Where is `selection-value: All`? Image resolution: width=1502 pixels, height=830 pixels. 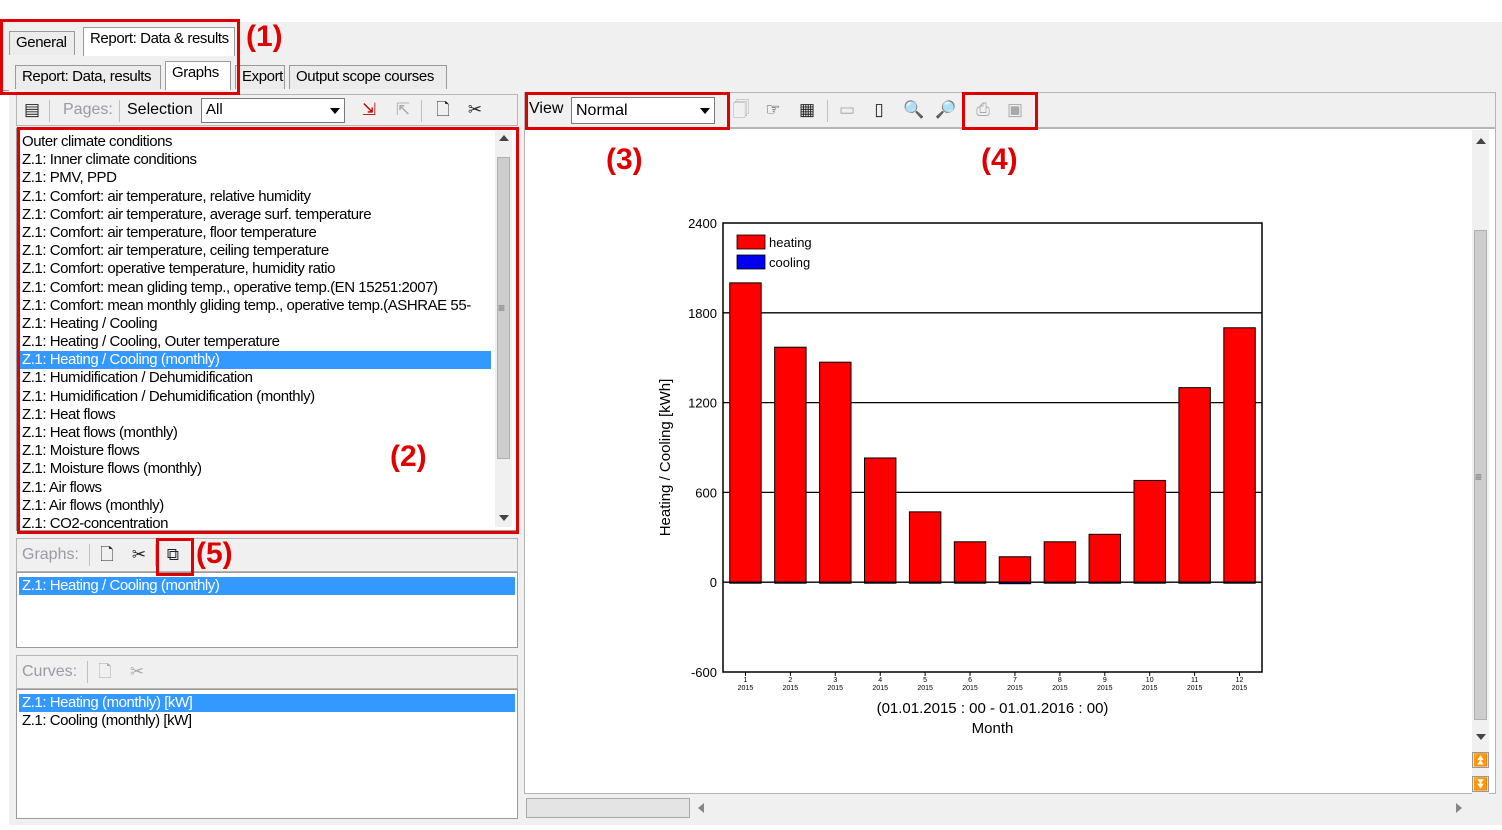 selection-value: All is located at coordinates (214, 109).